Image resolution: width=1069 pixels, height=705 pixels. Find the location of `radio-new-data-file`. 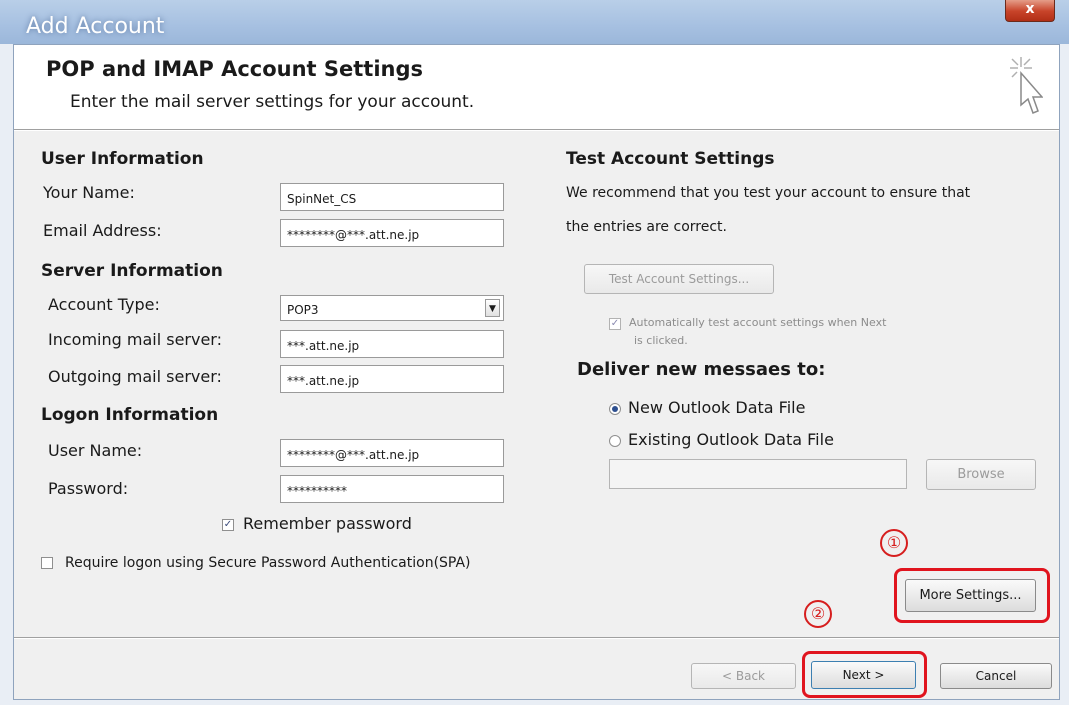

radio-new-data-file is located at coordinates (615, 409).